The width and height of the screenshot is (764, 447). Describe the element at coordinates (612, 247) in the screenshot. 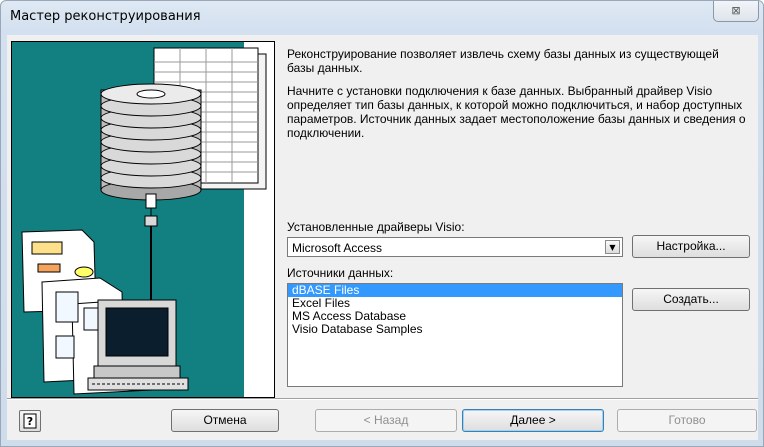

I see `chevron-down-icon: ▼` at that location.